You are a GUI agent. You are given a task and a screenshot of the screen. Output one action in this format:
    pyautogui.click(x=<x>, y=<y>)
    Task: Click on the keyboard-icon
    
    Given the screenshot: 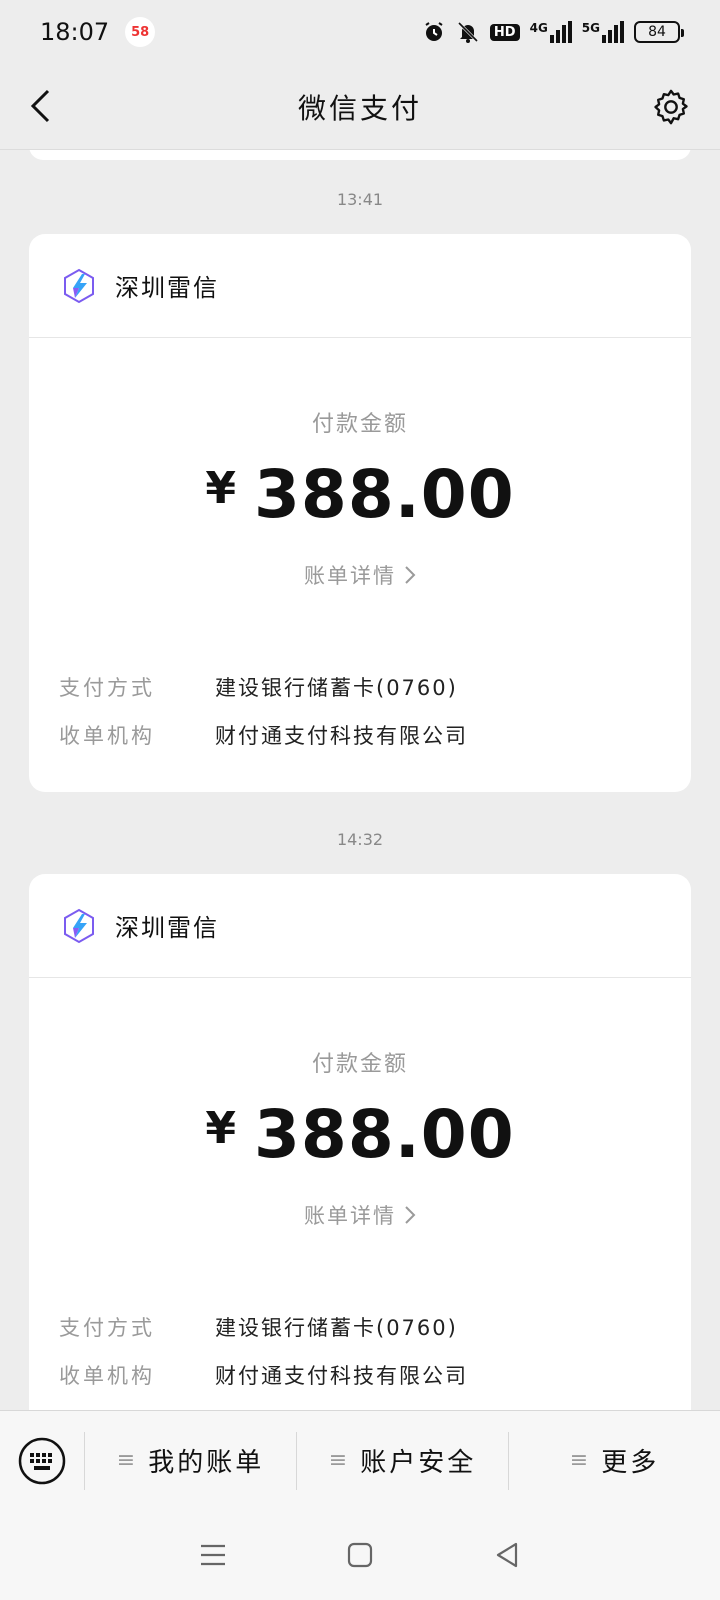 What is the action you would take?
    pyautogui.click(x=42, y=1460)
    